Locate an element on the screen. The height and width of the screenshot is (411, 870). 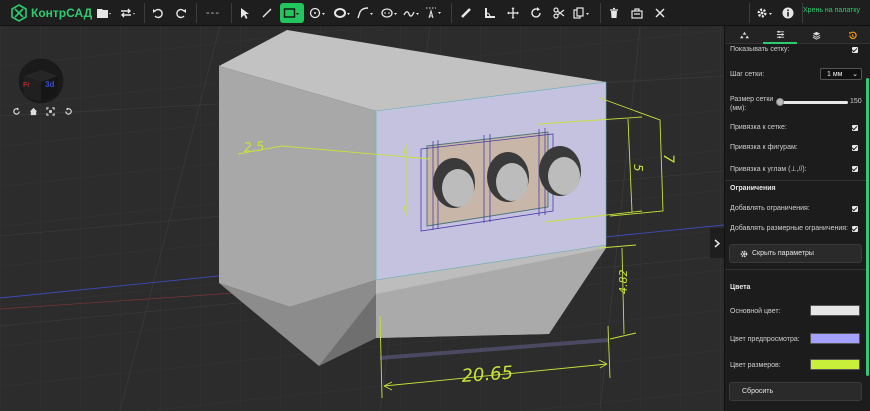
logo-icon is located at coordinates (19, 13).